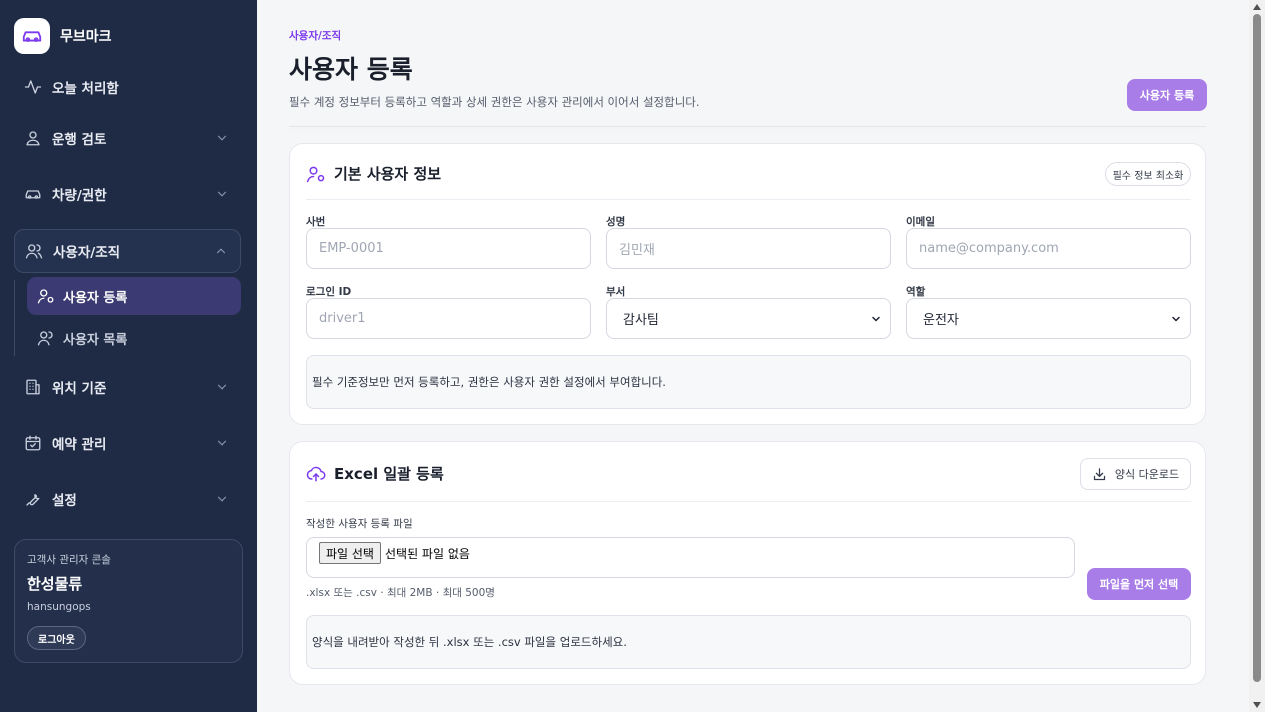 The image size is (1265, 712). I want to click on sidebar-item-label: 위치 기준, so click(79, 389).